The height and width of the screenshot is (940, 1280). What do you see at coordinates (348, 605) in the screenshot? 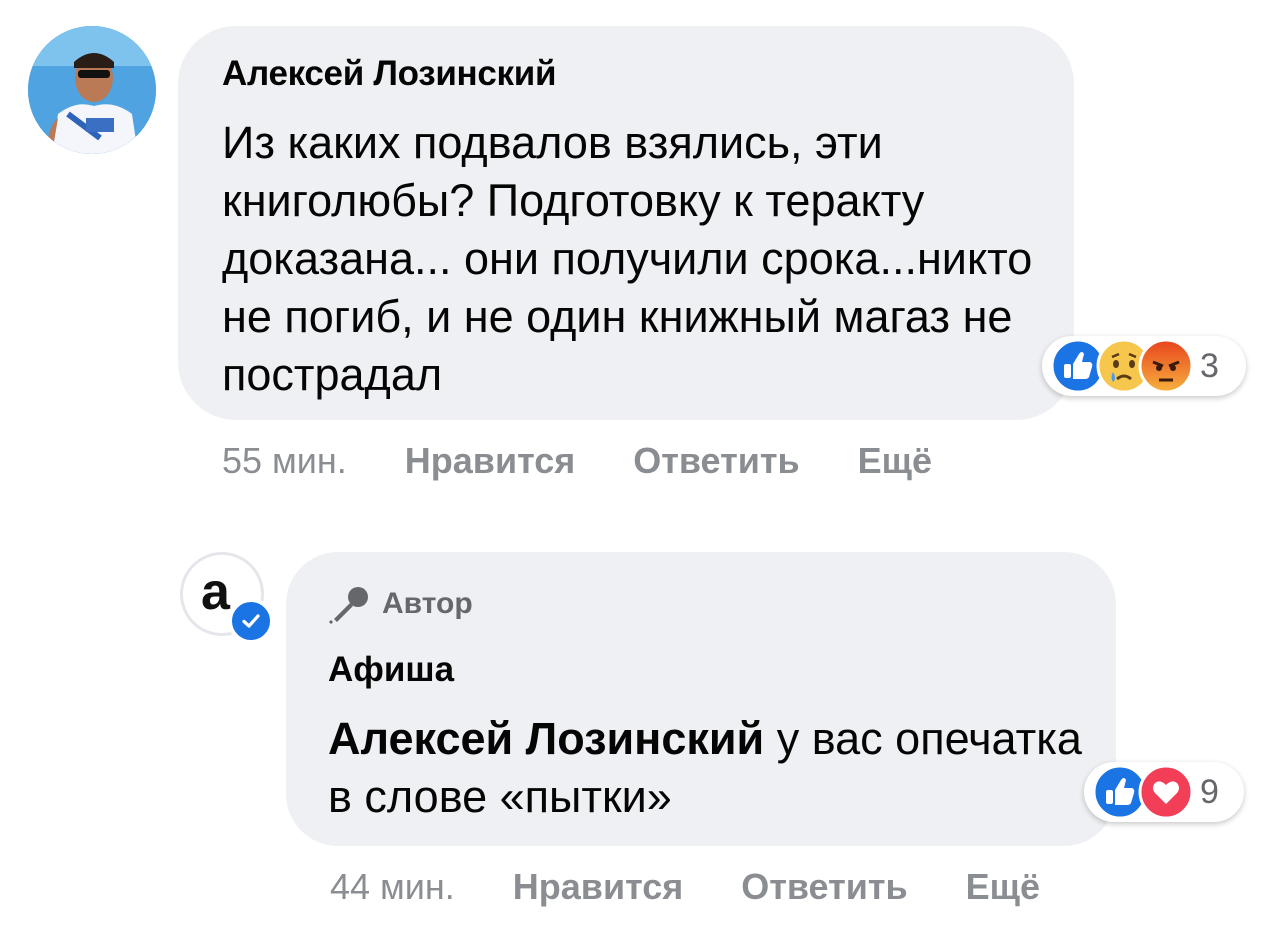
I see `microphone-icon` at bounding box center [348, 605].